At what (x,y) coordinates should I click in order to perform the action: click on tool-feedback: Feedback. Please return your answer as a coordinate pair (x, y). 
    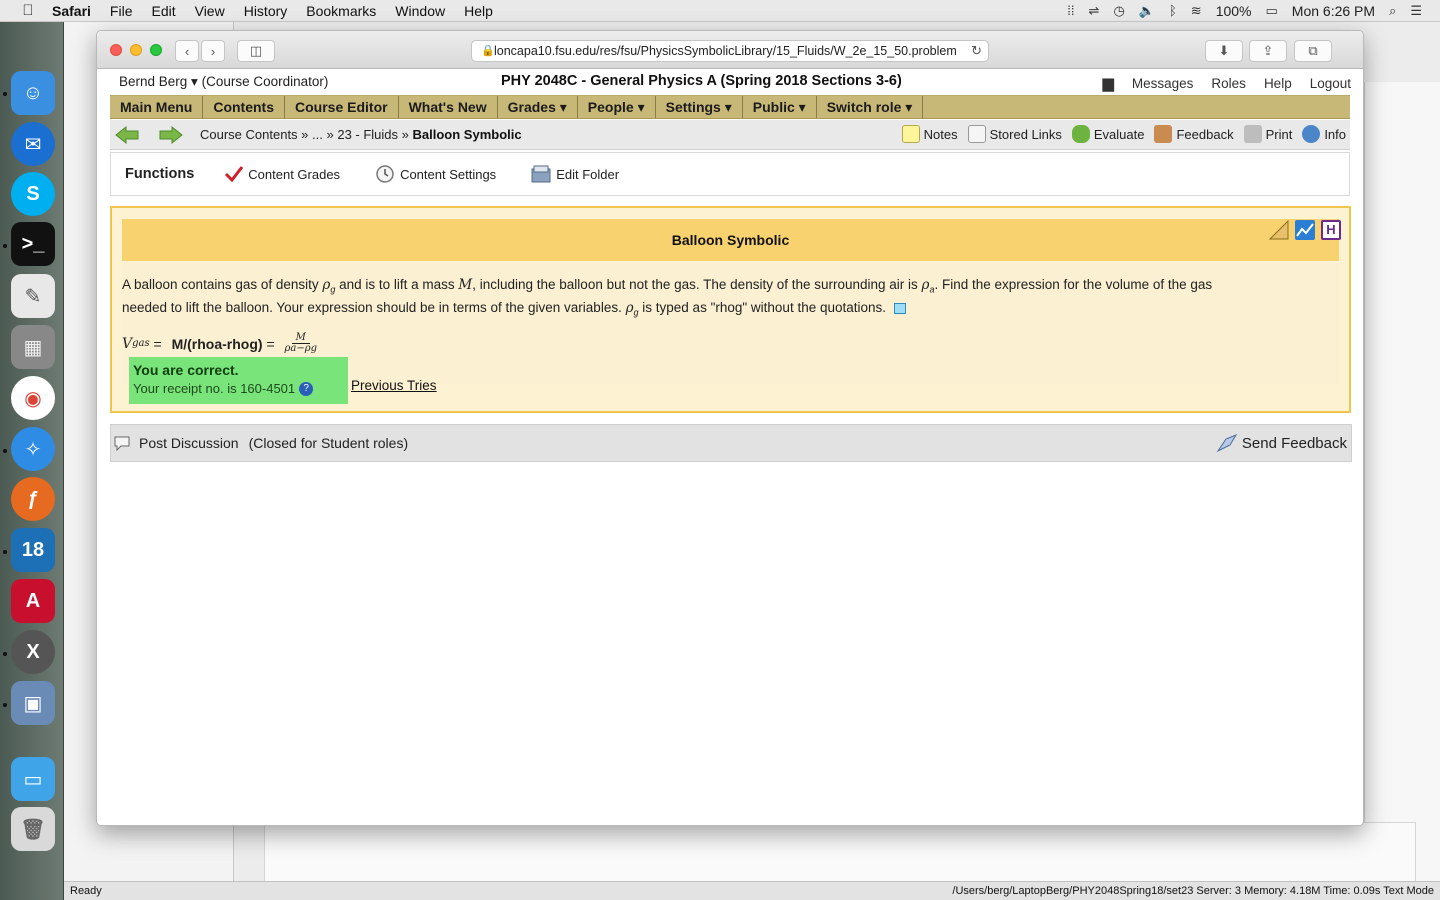
    Looking at the image, I should click on (1194, 134).